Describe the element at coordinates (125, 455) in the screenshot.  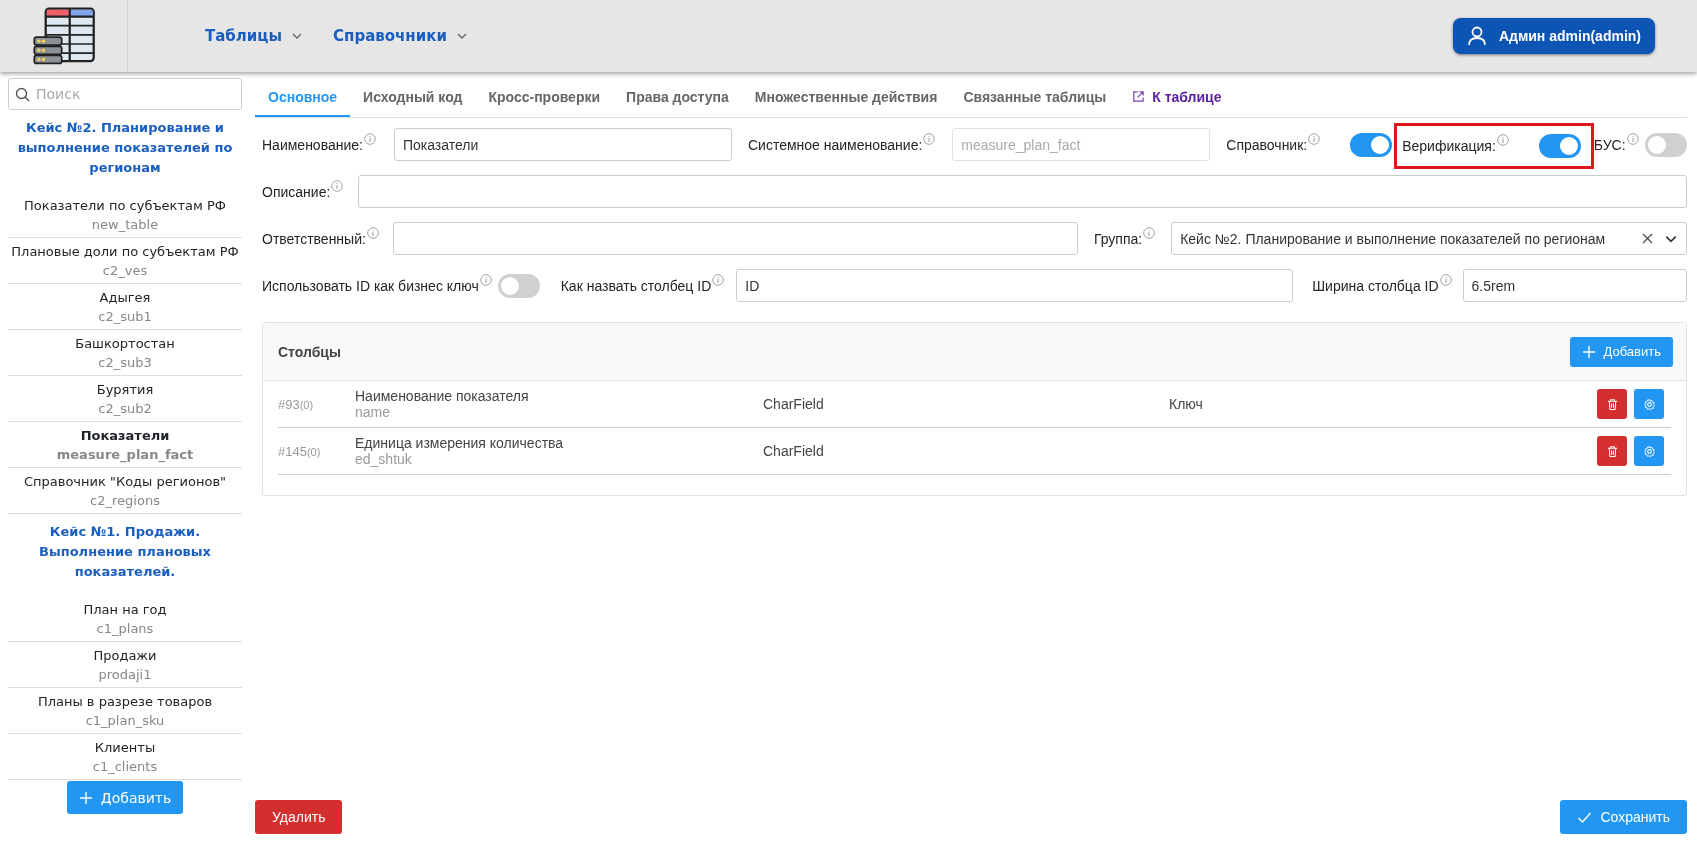
I see `item-code: measure_plan_fact` at that location.